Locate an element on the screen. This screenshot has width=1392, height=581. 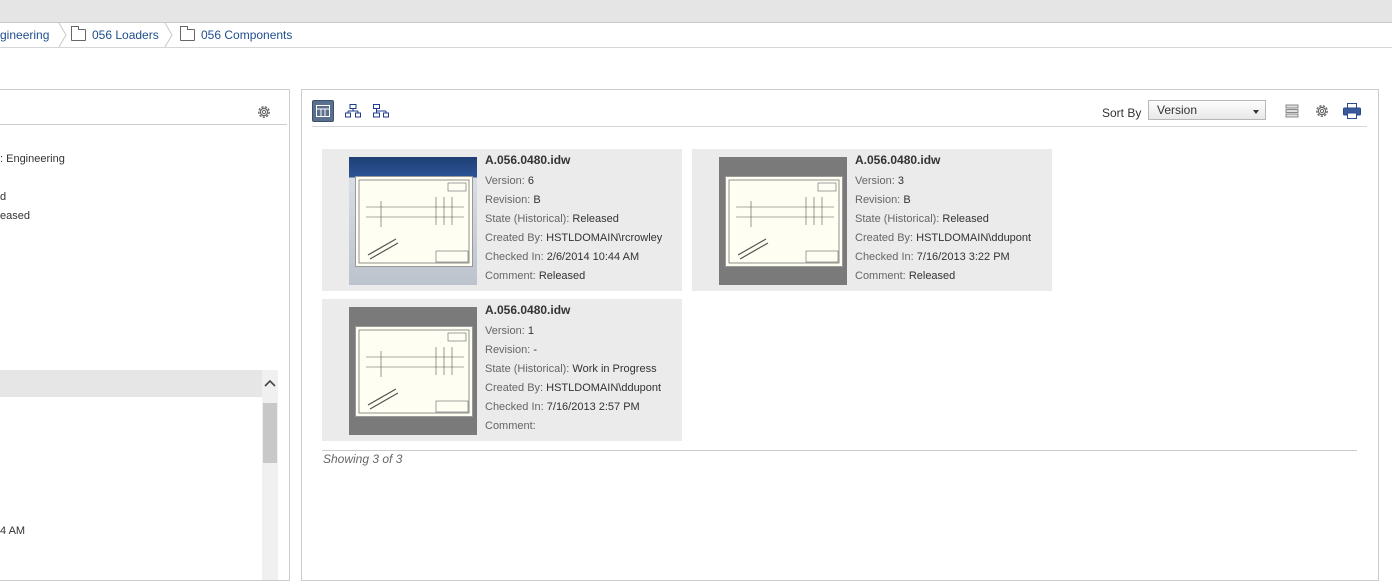
results-divider is located at coordinates (839, 450).